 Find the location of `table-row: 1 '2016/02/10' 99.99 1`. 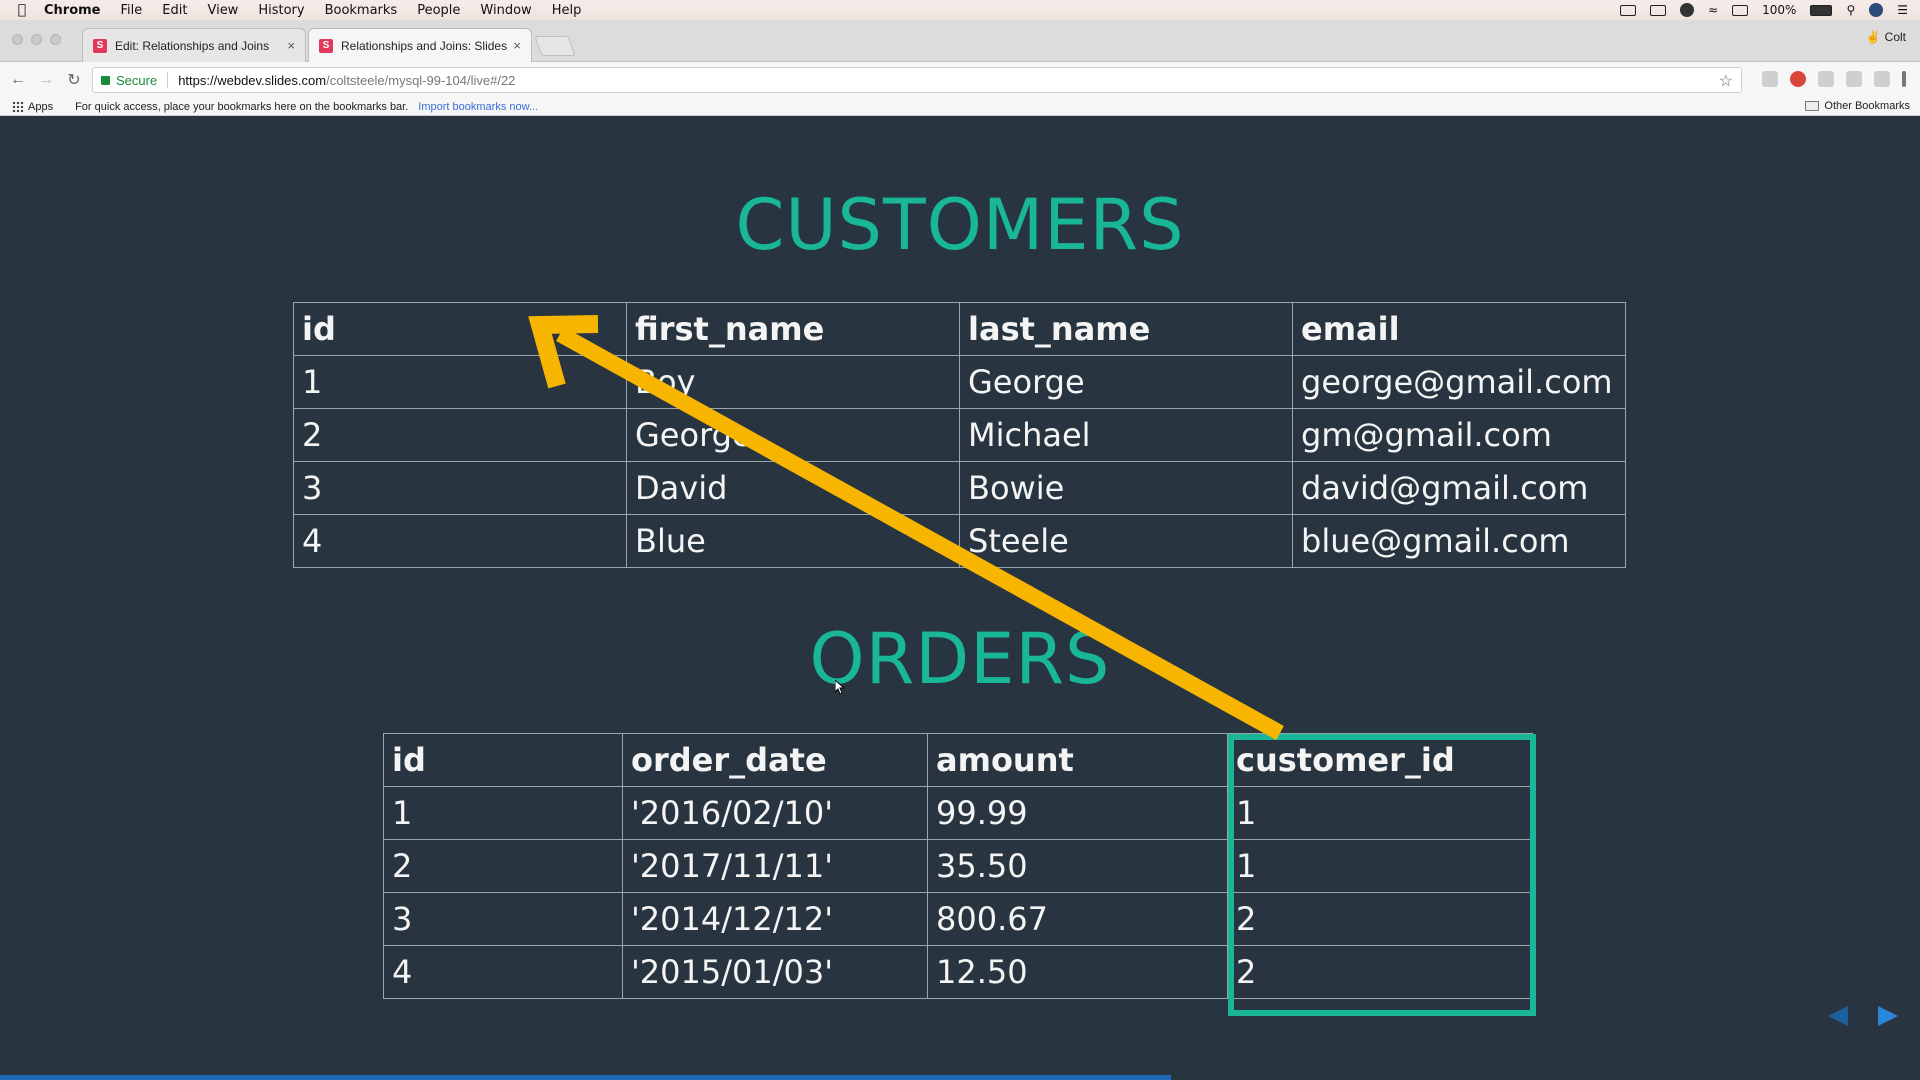

table-row: 1 '2016/02/10' 99.99 1 is located at coordinates (958, 813).